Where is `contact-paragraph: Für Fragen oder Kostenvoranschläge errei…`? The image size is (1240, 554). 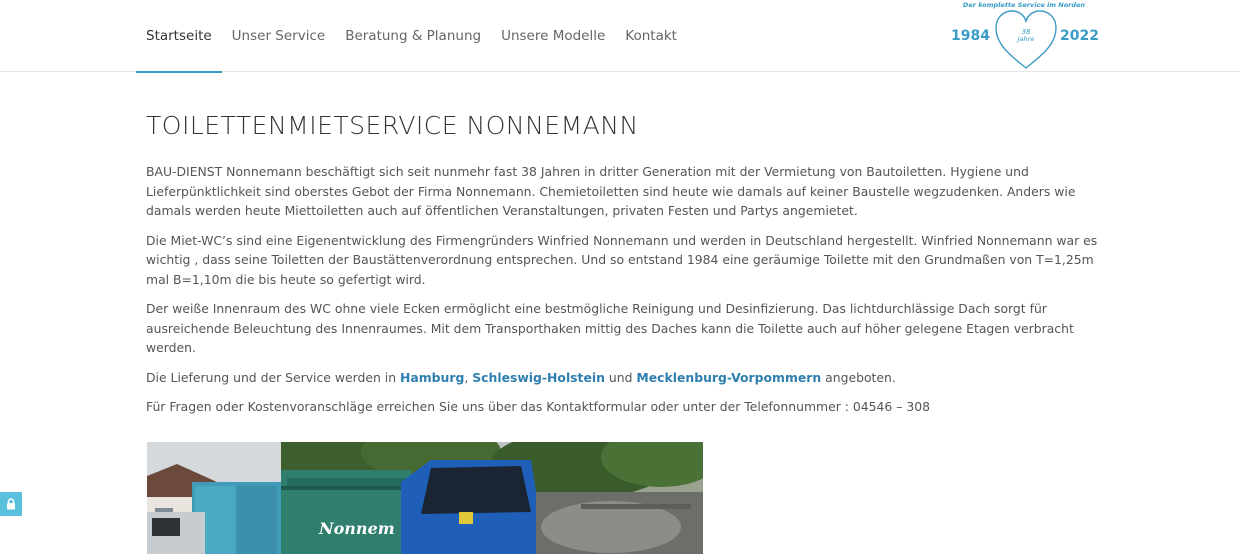 contact-paragraph: Für Fragen oder Kostenvoranschläge errei… is located at coordinates (538, 406).